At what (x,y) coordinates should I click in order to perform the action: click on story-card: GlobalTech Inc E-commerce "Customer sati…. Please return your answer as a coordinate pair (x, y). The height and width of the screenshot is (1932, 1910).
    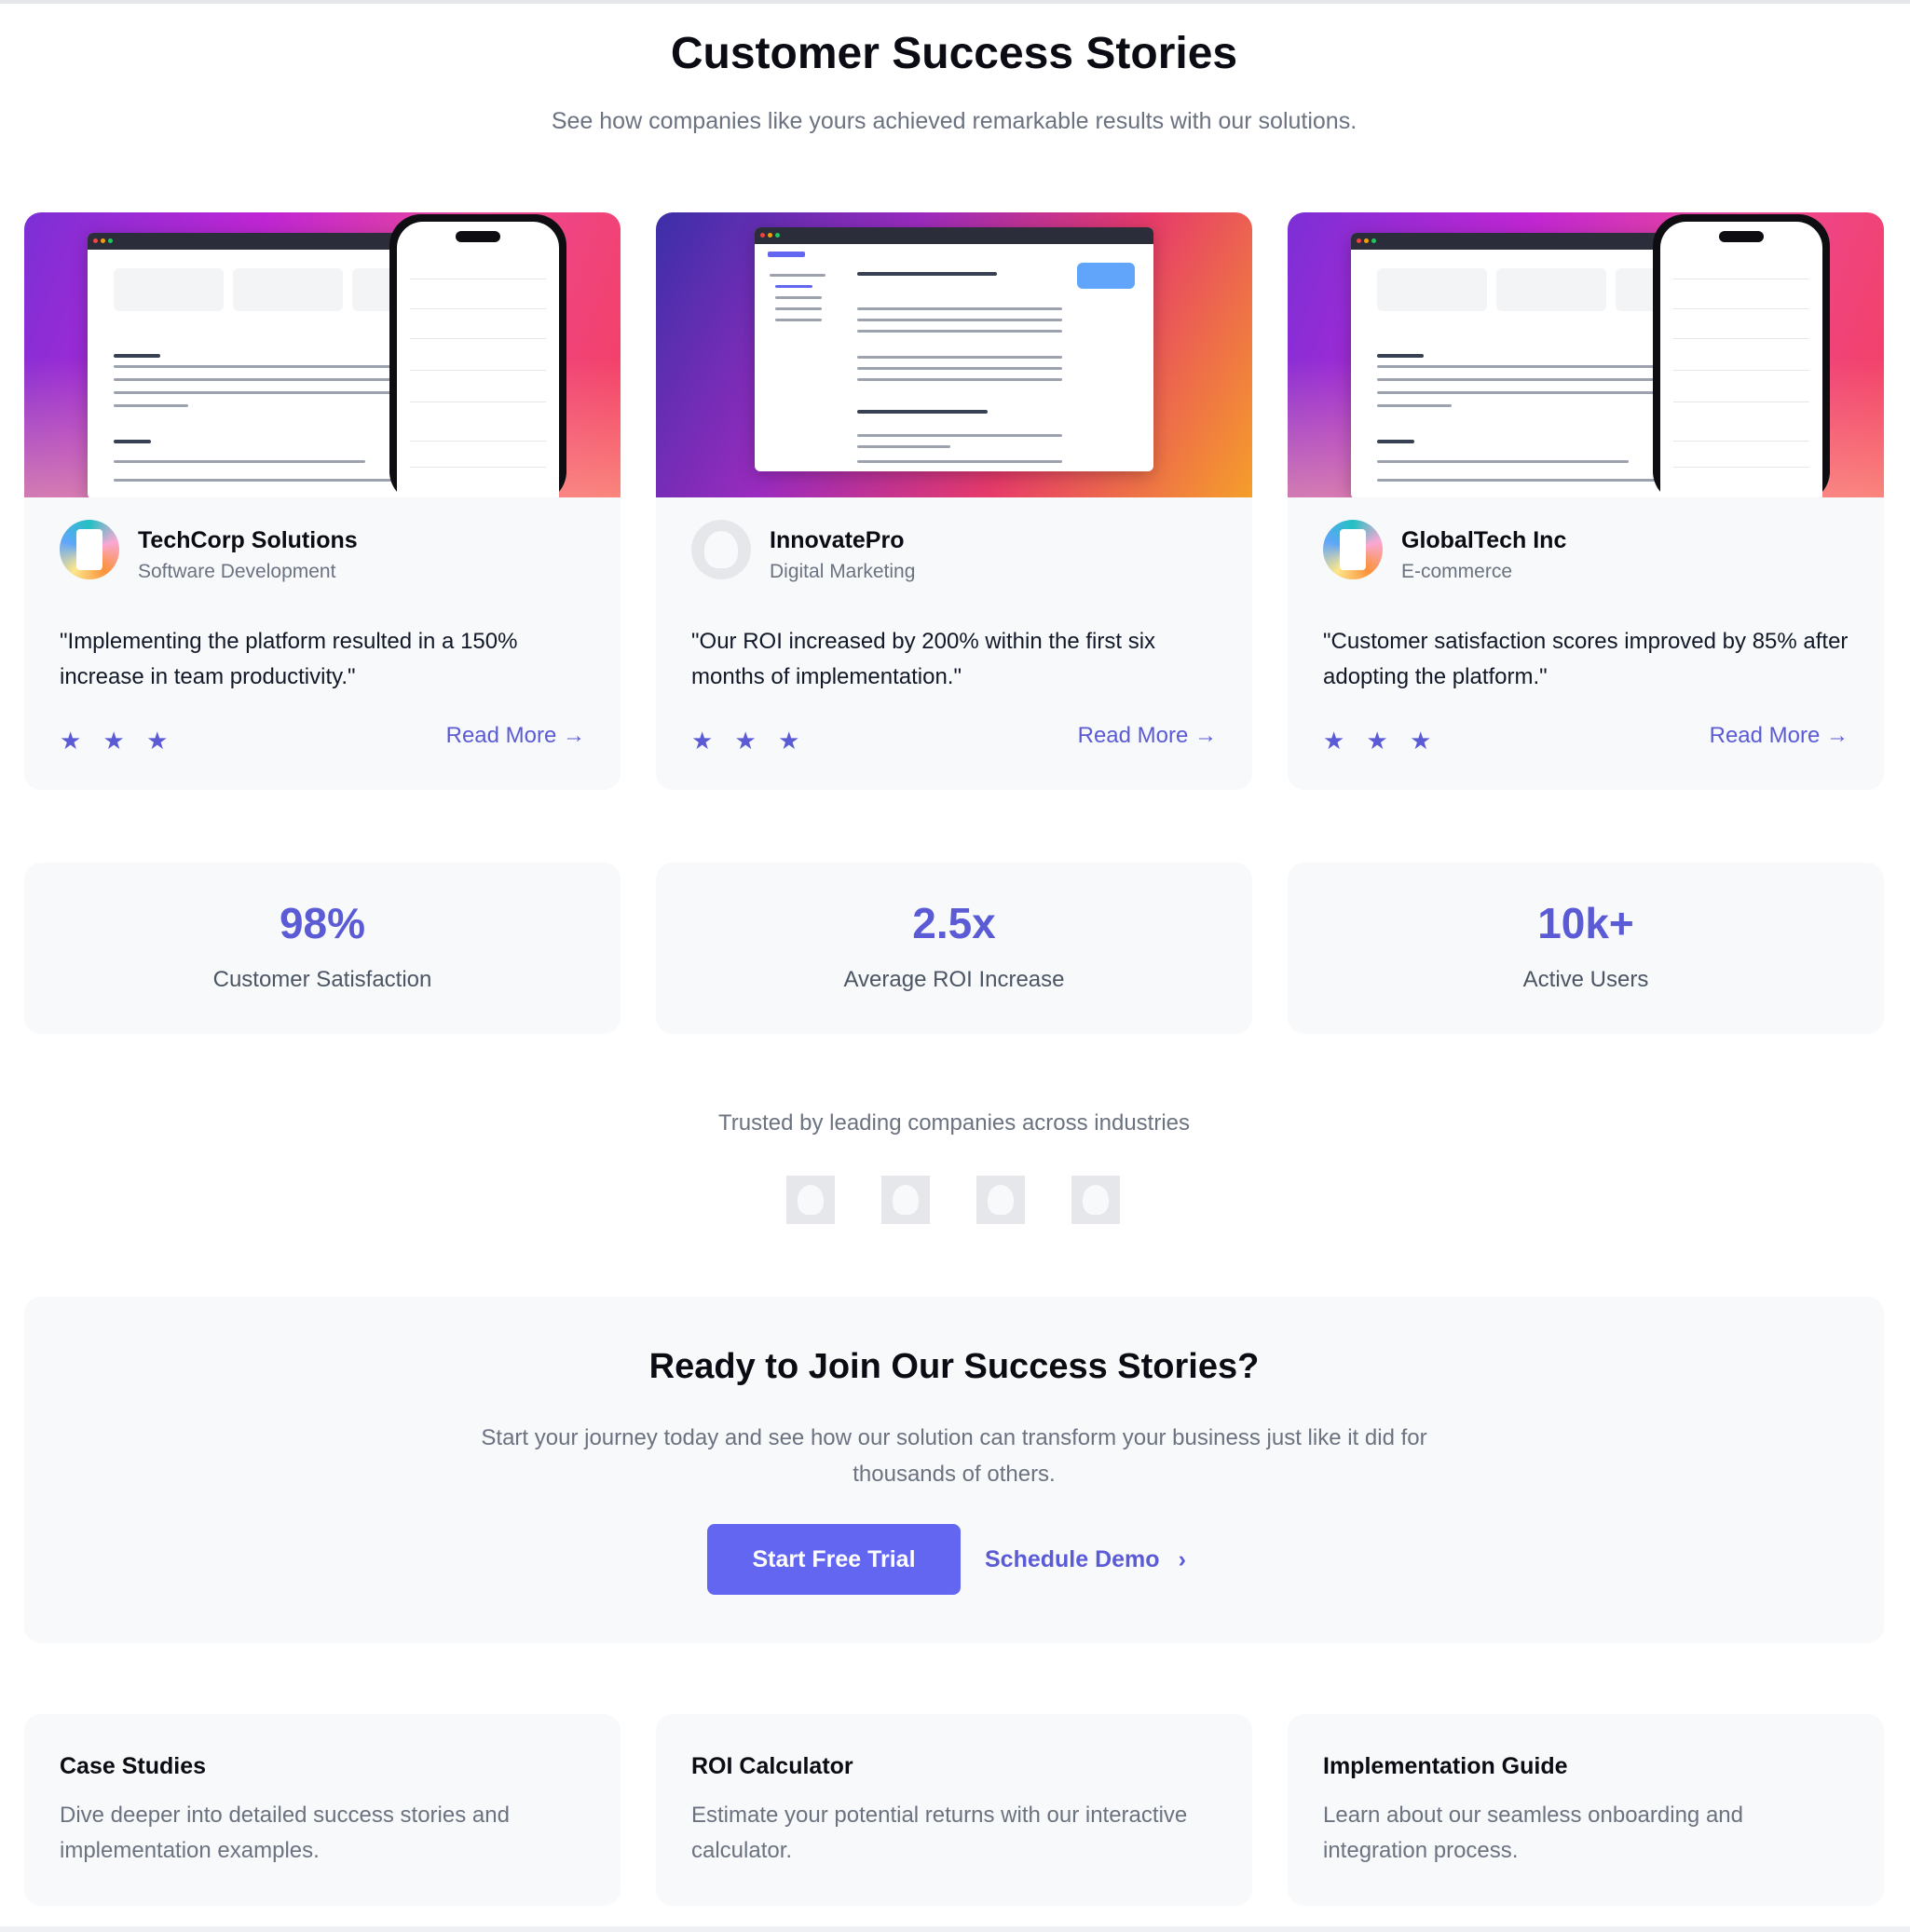
    Looking at the image, I should click on (1586, 501).